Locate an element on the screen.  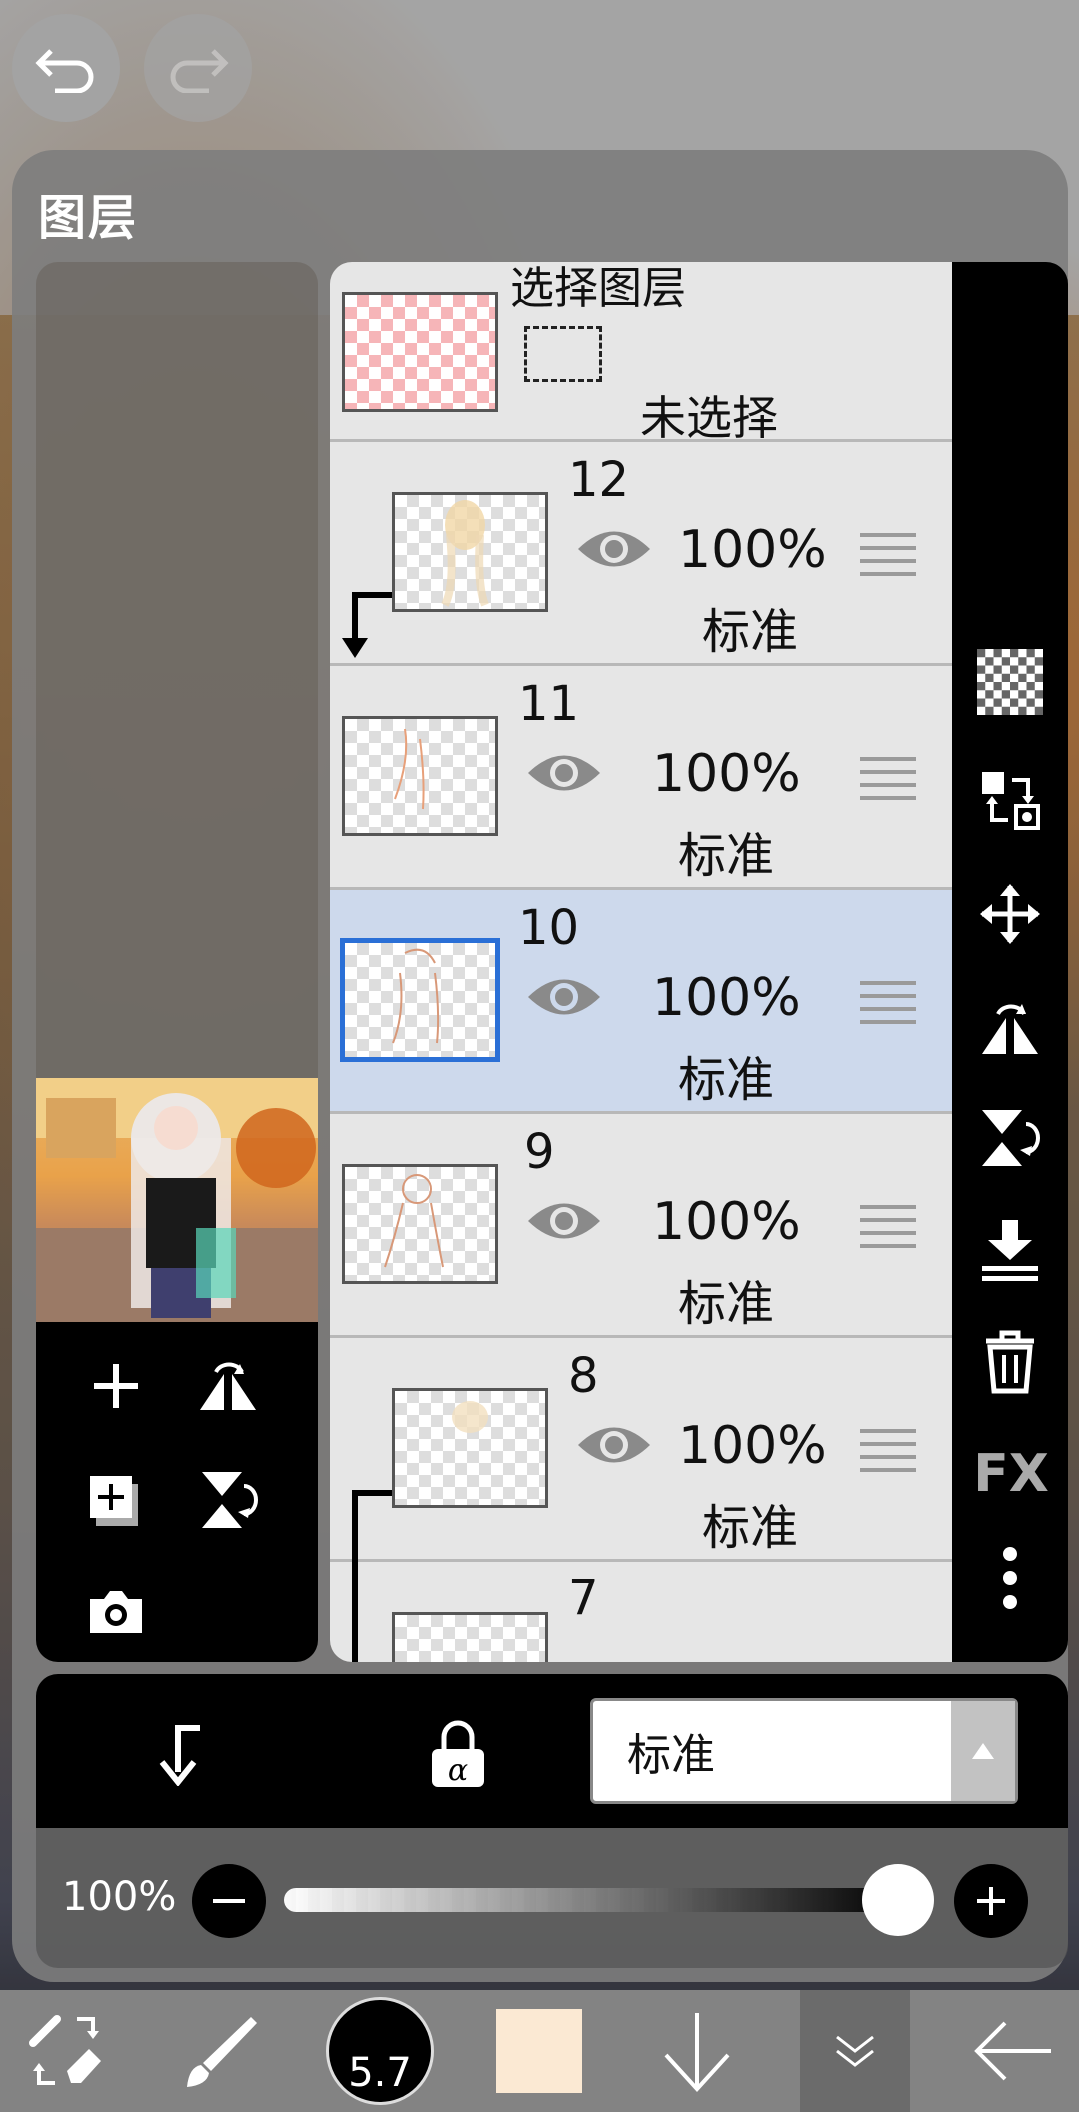
layer-right-toolbar: FX is located at coordinates (1010, 962).